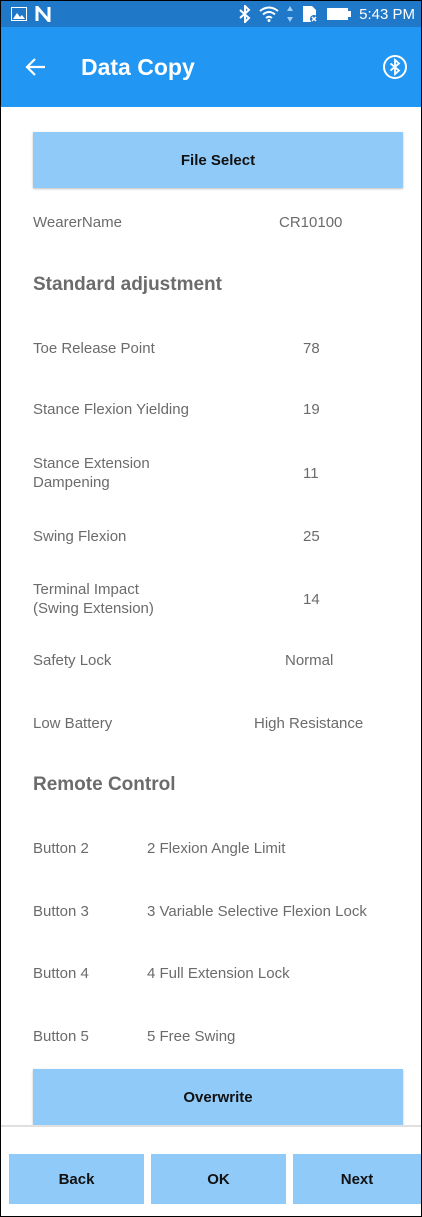 Image resolution: width=422 pixels, height=1217 pixels. What do you see at coordinates (218, 973) in the screenshot?
I see `button-4-value: 4 Full Extension Lock` at bounding box center [218, 973].